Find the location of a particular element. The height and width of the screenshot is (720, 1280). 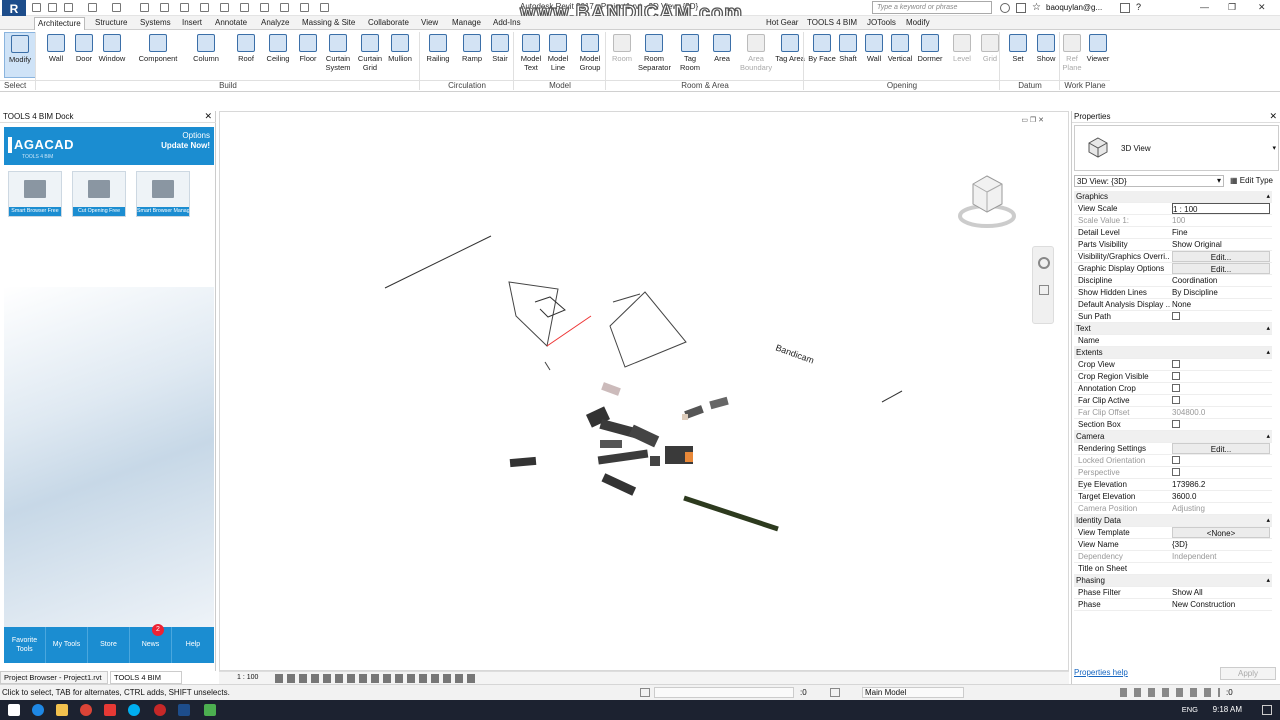

project-browser-tab: Project Browser - Project1.rvt is located at coordinates (54, 677).